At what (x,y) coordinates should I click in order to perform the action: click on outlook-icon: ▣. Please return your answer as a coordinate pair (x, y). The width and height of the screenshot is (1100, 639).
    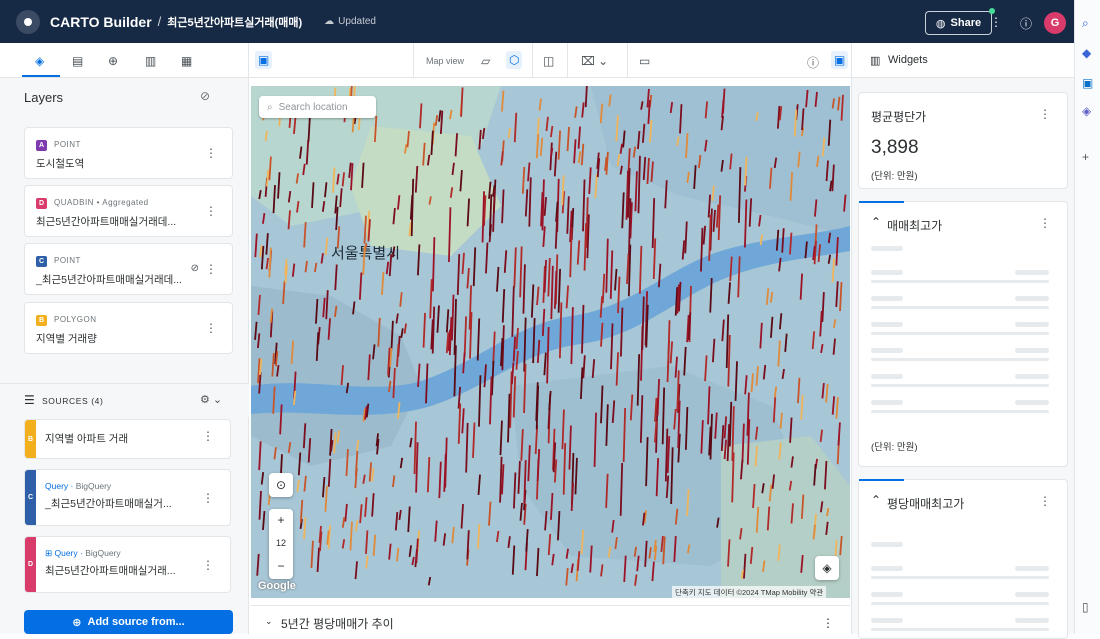
    Looking at the image, I should click on (1087, 83).